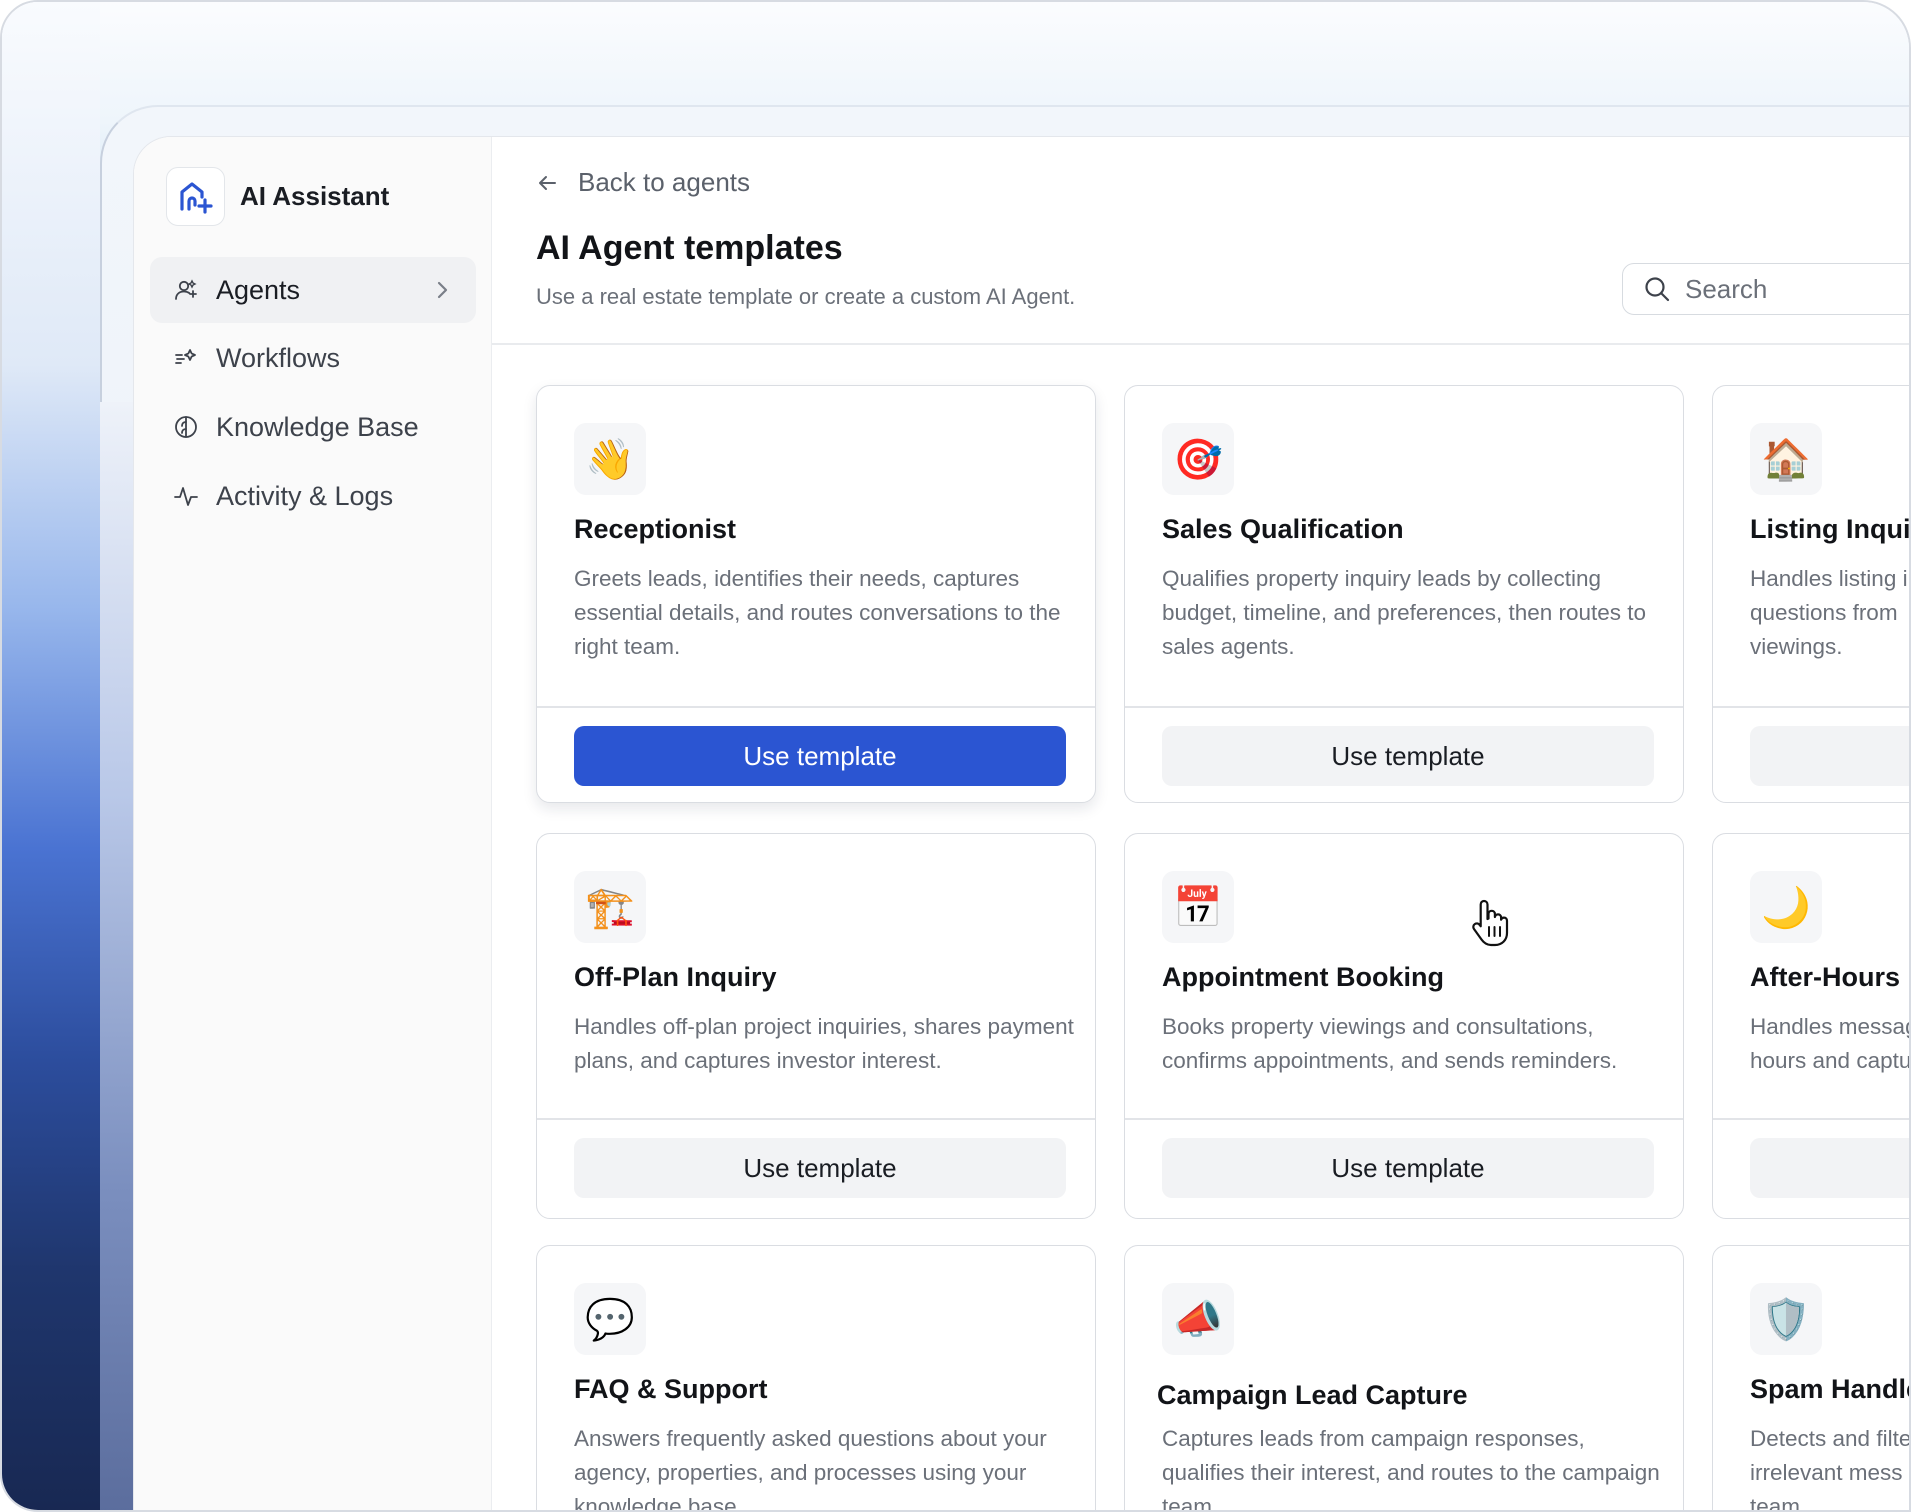 The image size is (1911, 1512). What do you see at coordinates (655, 529) in the screenshot?
I see `template-name: Receptionist` at bounding box center [655, 529].